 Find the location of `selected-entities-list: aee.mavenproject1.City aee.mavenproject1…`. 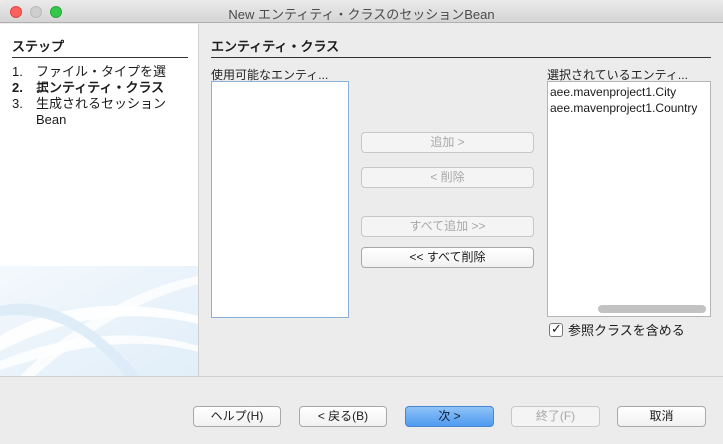

selected-entities-list: aee.mavenproject1.City aee.mavenproject1… is located at coordinates (629, 199).